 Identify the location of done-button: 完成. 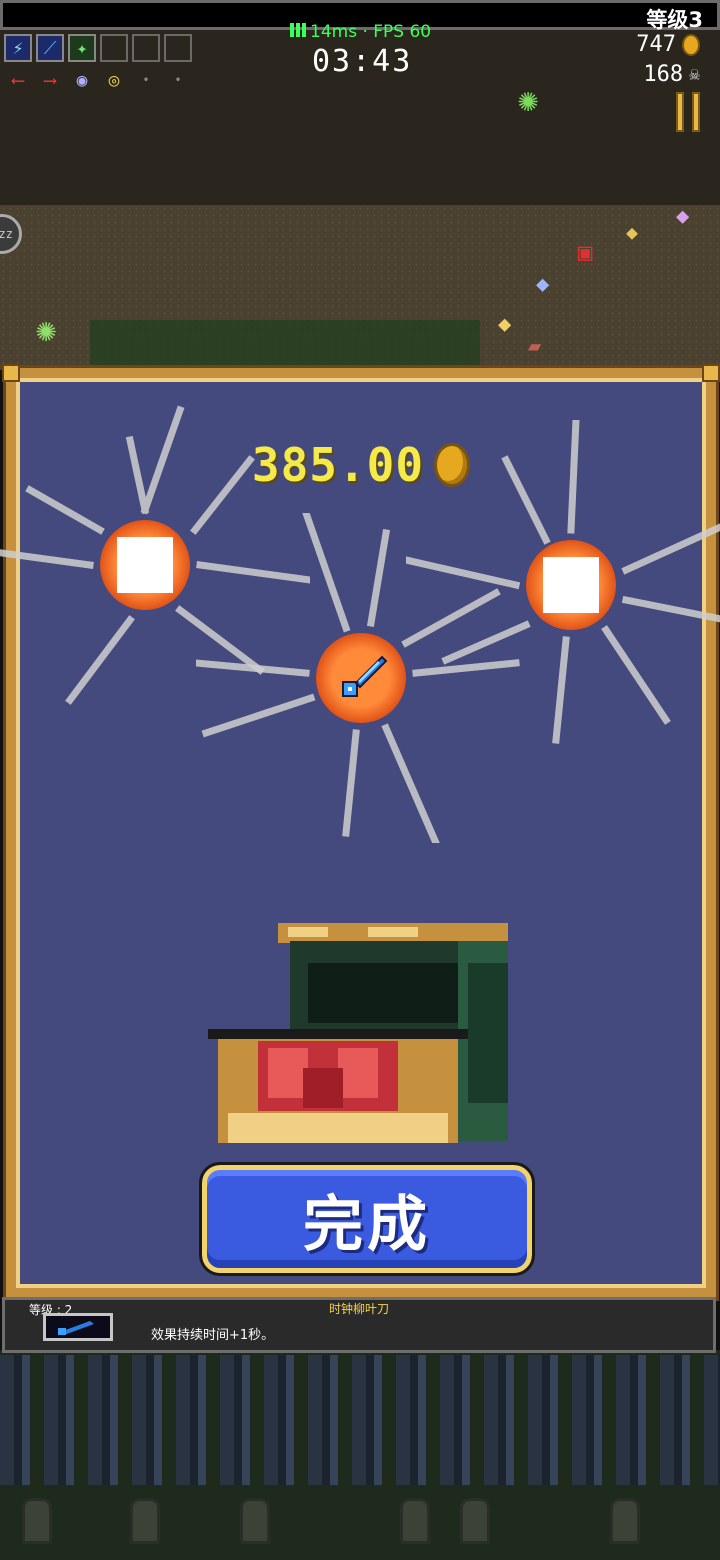
(367, 1219).